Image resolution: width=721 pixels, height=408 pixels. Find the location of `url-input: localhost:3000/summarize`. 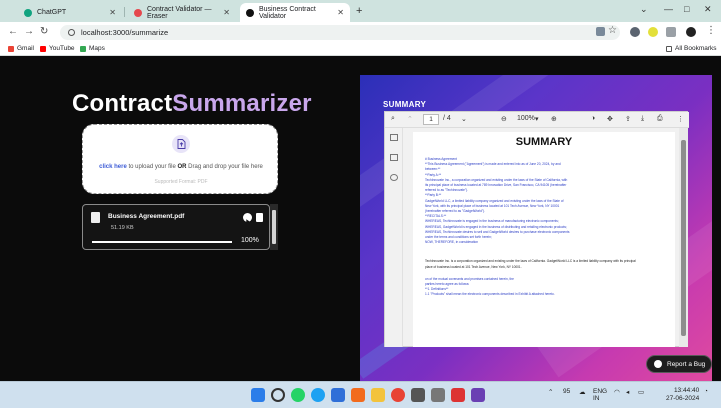

url-input: localhost:3000/summarize is located at coordinates (340, 32).